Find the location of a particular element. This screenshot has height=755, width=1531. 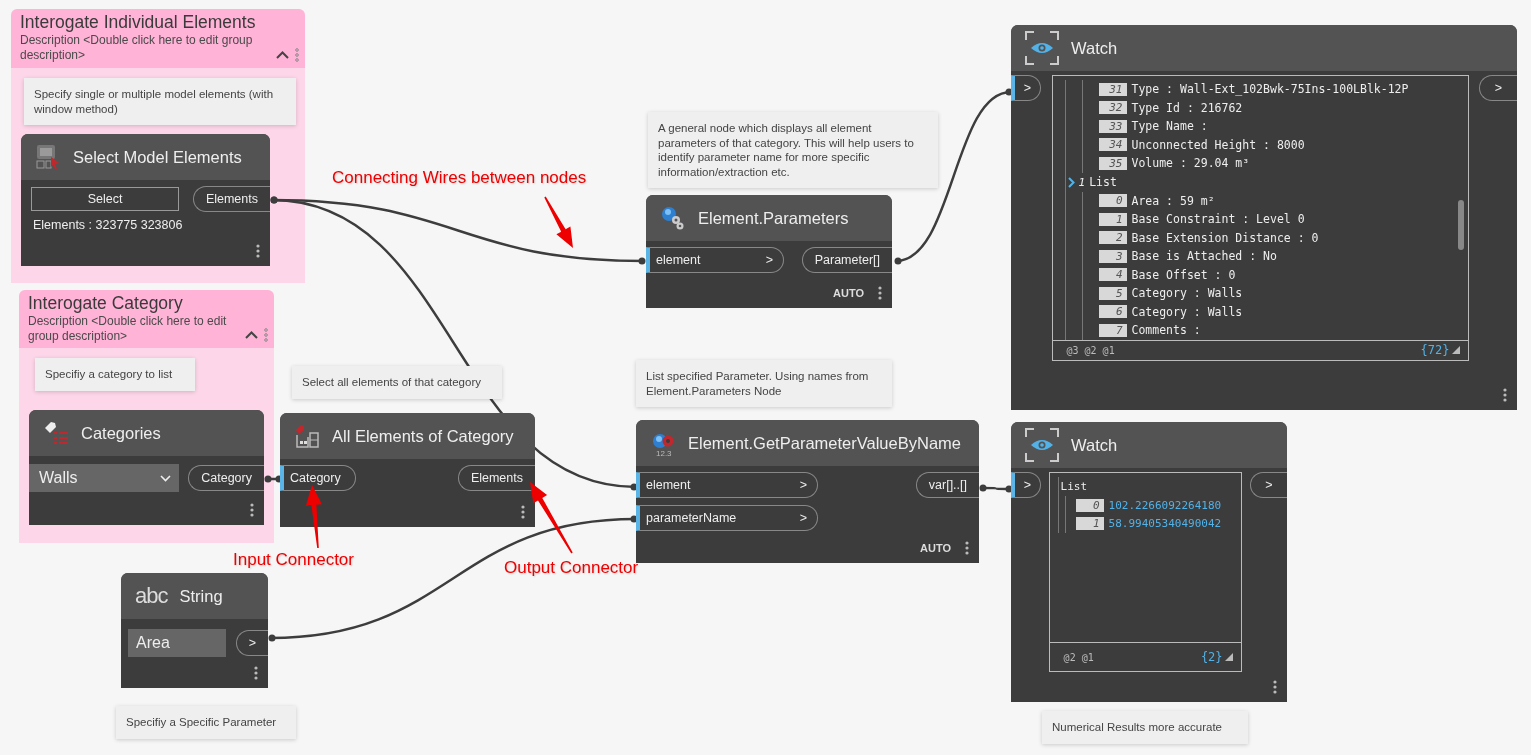

string-input-field: Area is located at coordinates (177, 643).